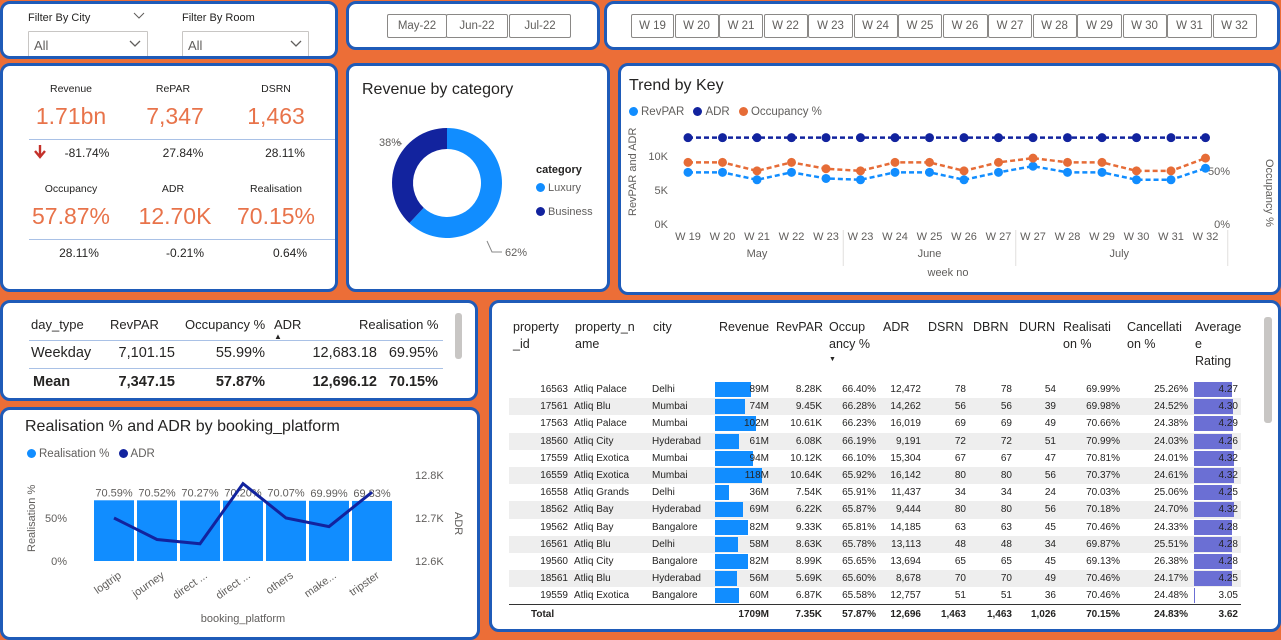 Image resolution: width=1281 pixels, height=640 pixels. What do you see at coordinates (875, 26) in the screenshot?
I see `week-button: W 24` at bounding box center [875, 26].